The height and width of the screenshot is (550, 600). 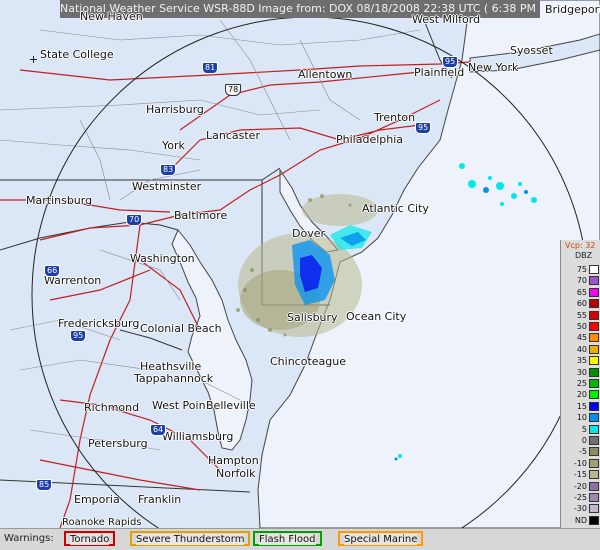 I want to click on legend-value: 35, so click(x=581, y=361).